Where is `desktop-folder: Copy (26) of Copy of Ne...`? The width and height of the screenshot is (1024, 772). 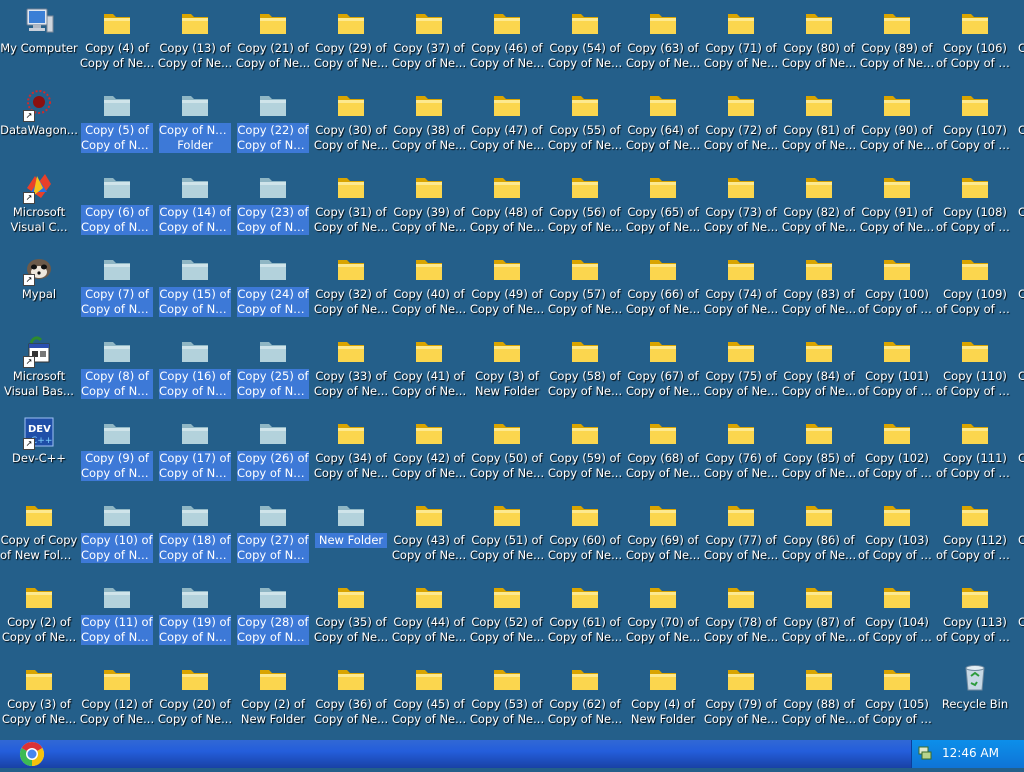 desktop-folder: Copy (26) of Copy of Ne... is located at coordinates (273, 454).